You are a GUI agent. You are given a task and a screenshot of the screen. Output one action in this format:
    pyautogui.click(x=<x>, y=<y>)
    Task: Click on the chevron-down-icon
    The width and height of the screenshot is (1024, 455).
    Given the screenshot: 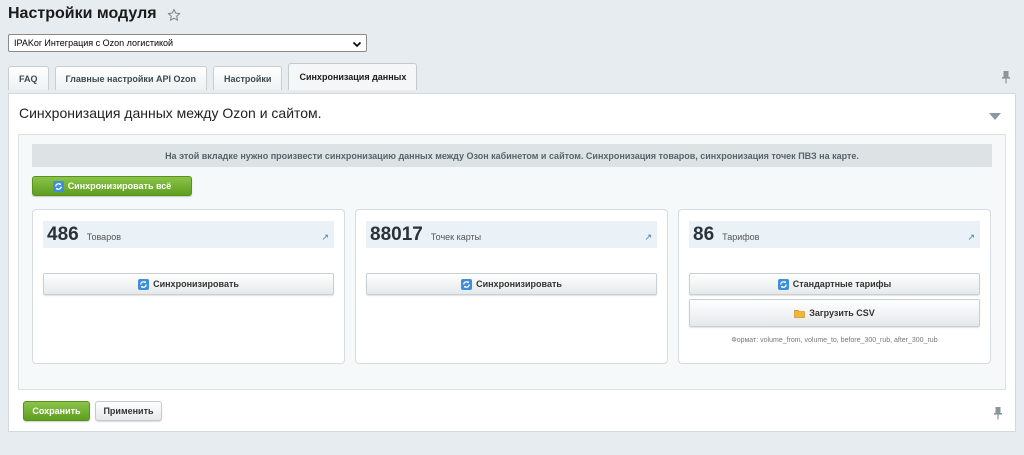 What is the action you would take?
    pyautogui.click(x=357, y=43)
    